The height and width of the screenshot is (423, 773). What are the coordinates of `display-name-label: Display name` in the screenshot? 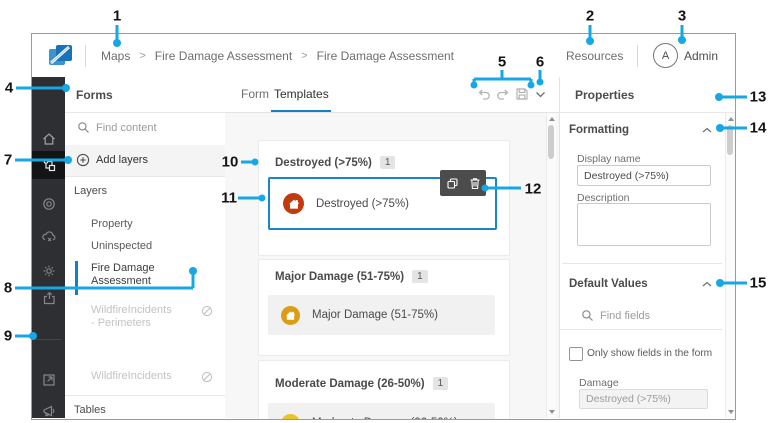 It's located at (609, 159).